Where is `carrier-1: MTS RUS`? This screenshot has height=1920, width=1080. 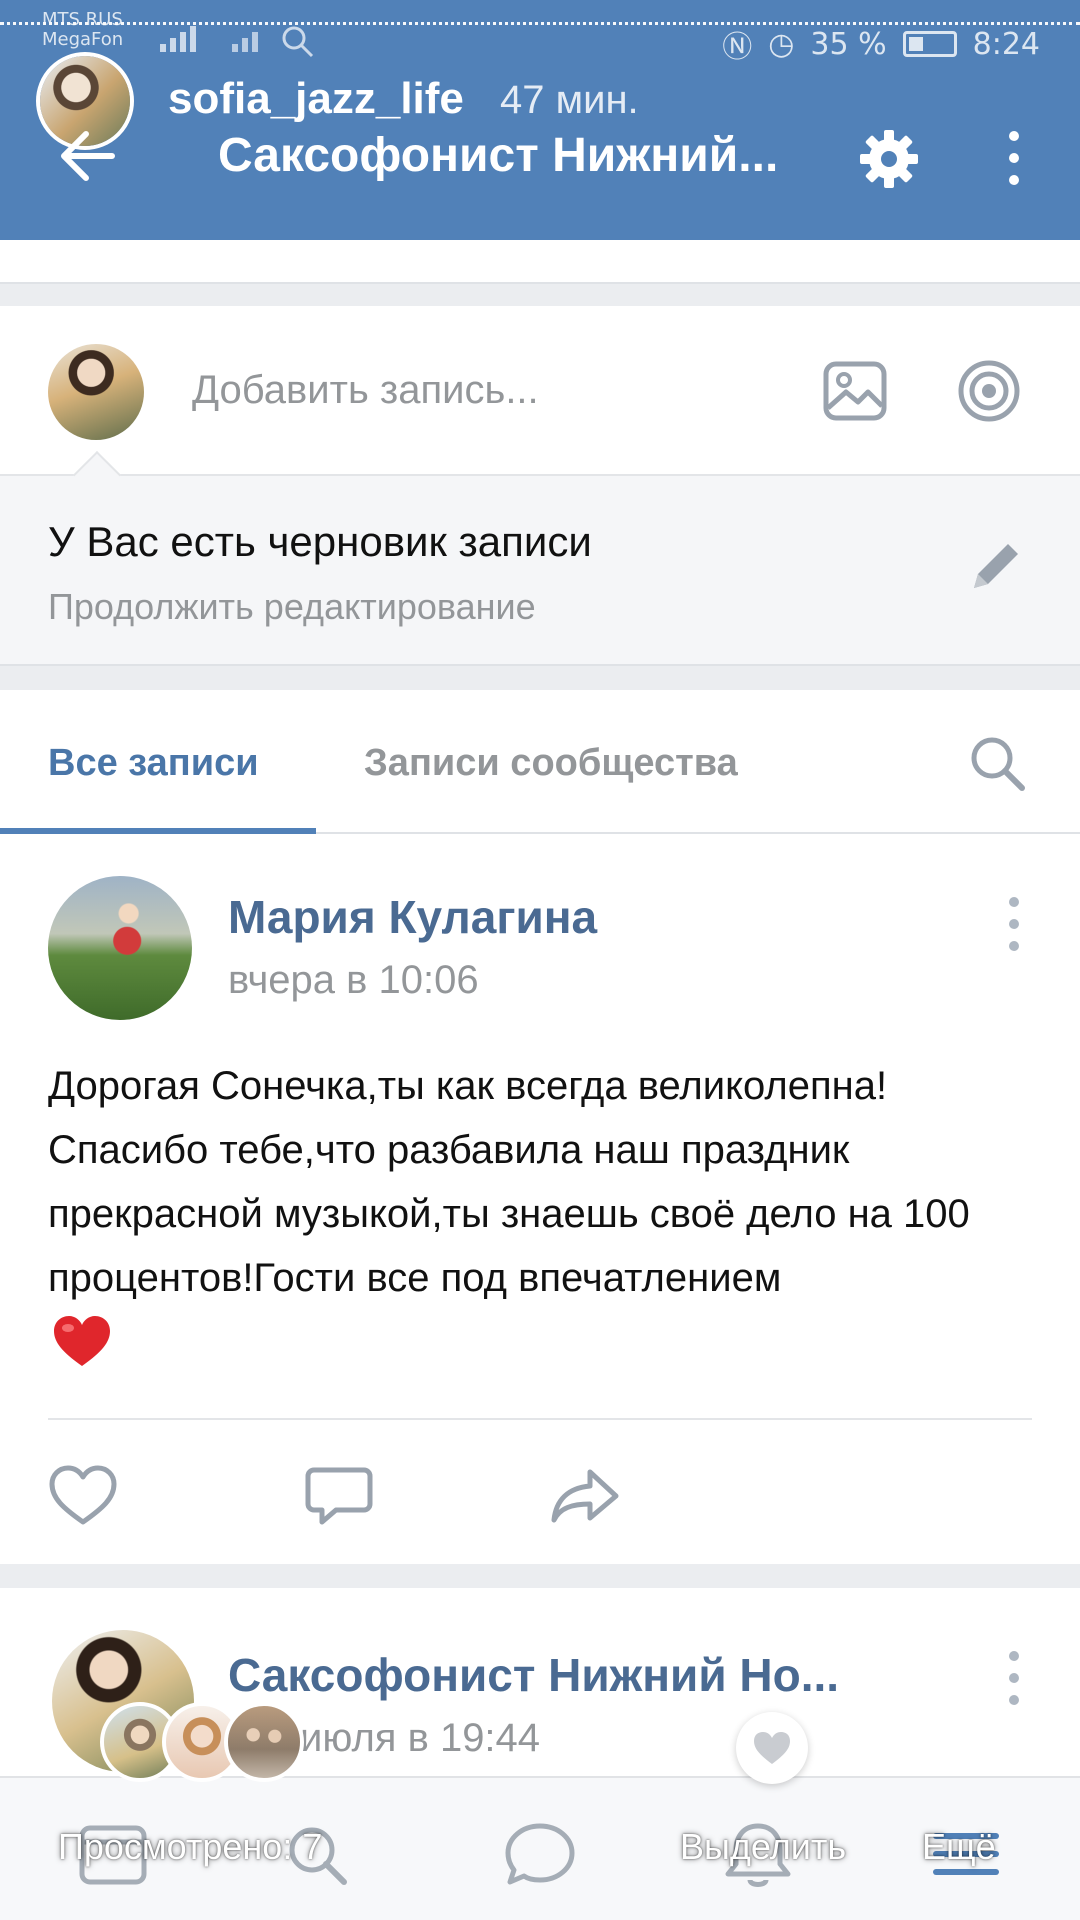 carrier-1: MTS RUS is located at coordinates (82, 19).